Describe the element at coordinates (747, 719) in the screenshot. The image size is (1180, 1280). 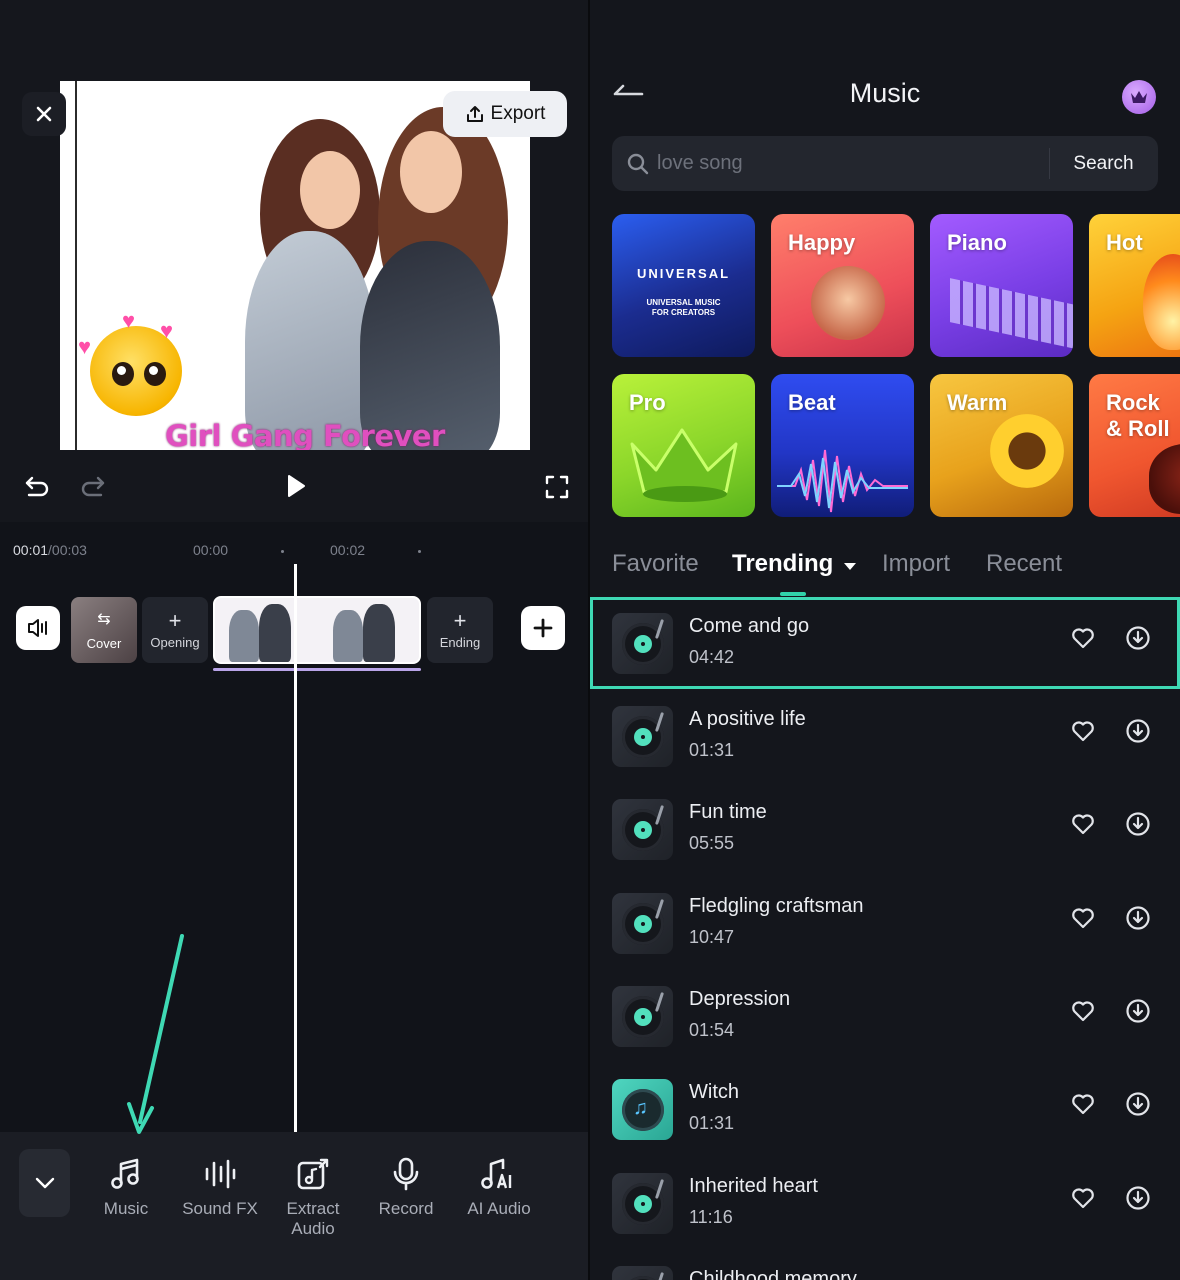
I see `track-name: A positive life` at that location.